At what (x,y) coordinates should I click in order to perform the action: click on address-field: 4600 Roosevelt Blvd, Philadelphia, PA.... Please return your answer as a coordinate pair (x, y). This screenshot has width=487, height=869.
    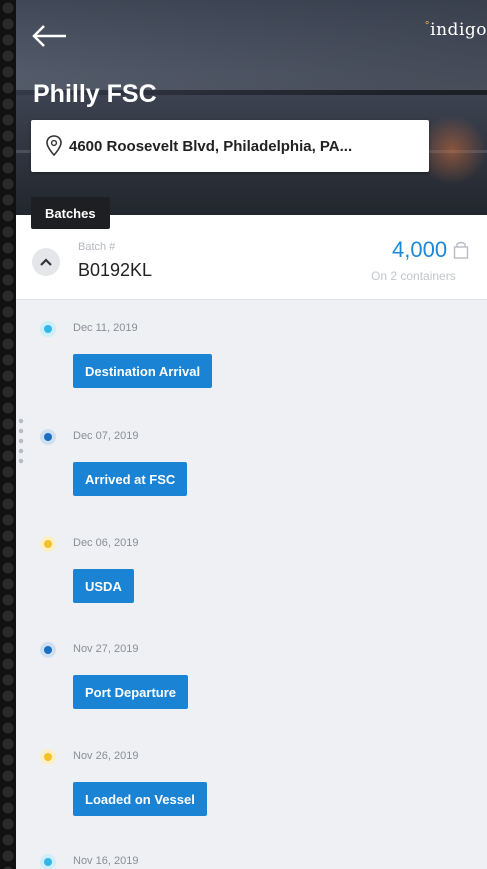
    Looking at the image, I should click on (230, 146).